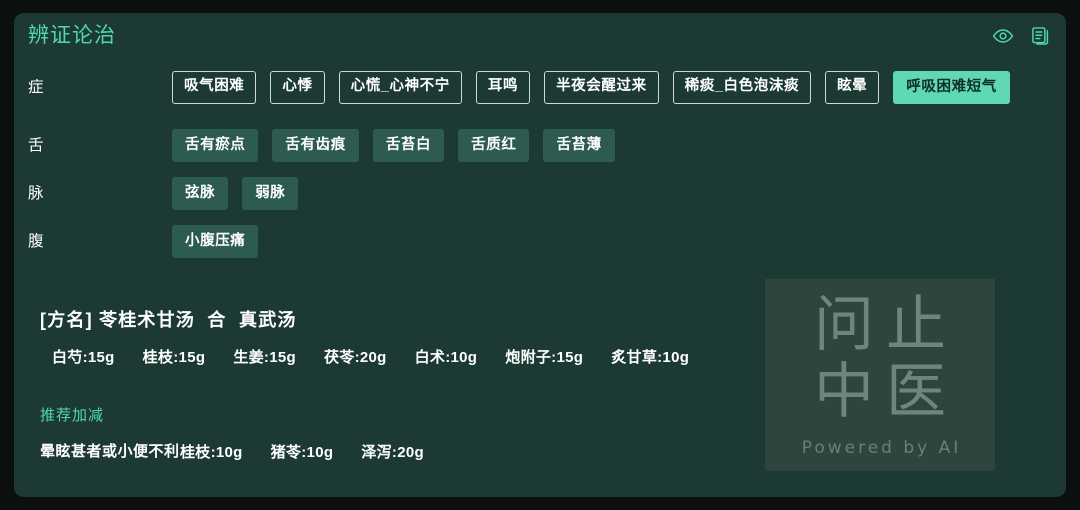 Image resolution: width=1080 pixels, height=510 pixels. I want to click on herb-item: 白芍:15g, so click(83, 357).